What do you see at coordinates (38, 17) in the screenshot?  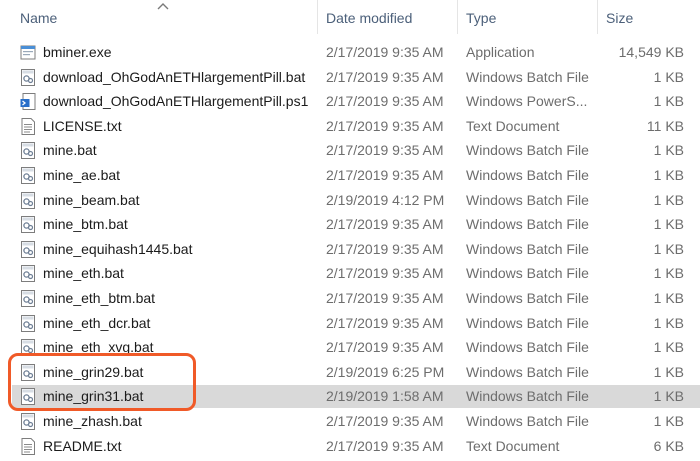 I see `column-header-name: Name` at bounding box center [38, 17].